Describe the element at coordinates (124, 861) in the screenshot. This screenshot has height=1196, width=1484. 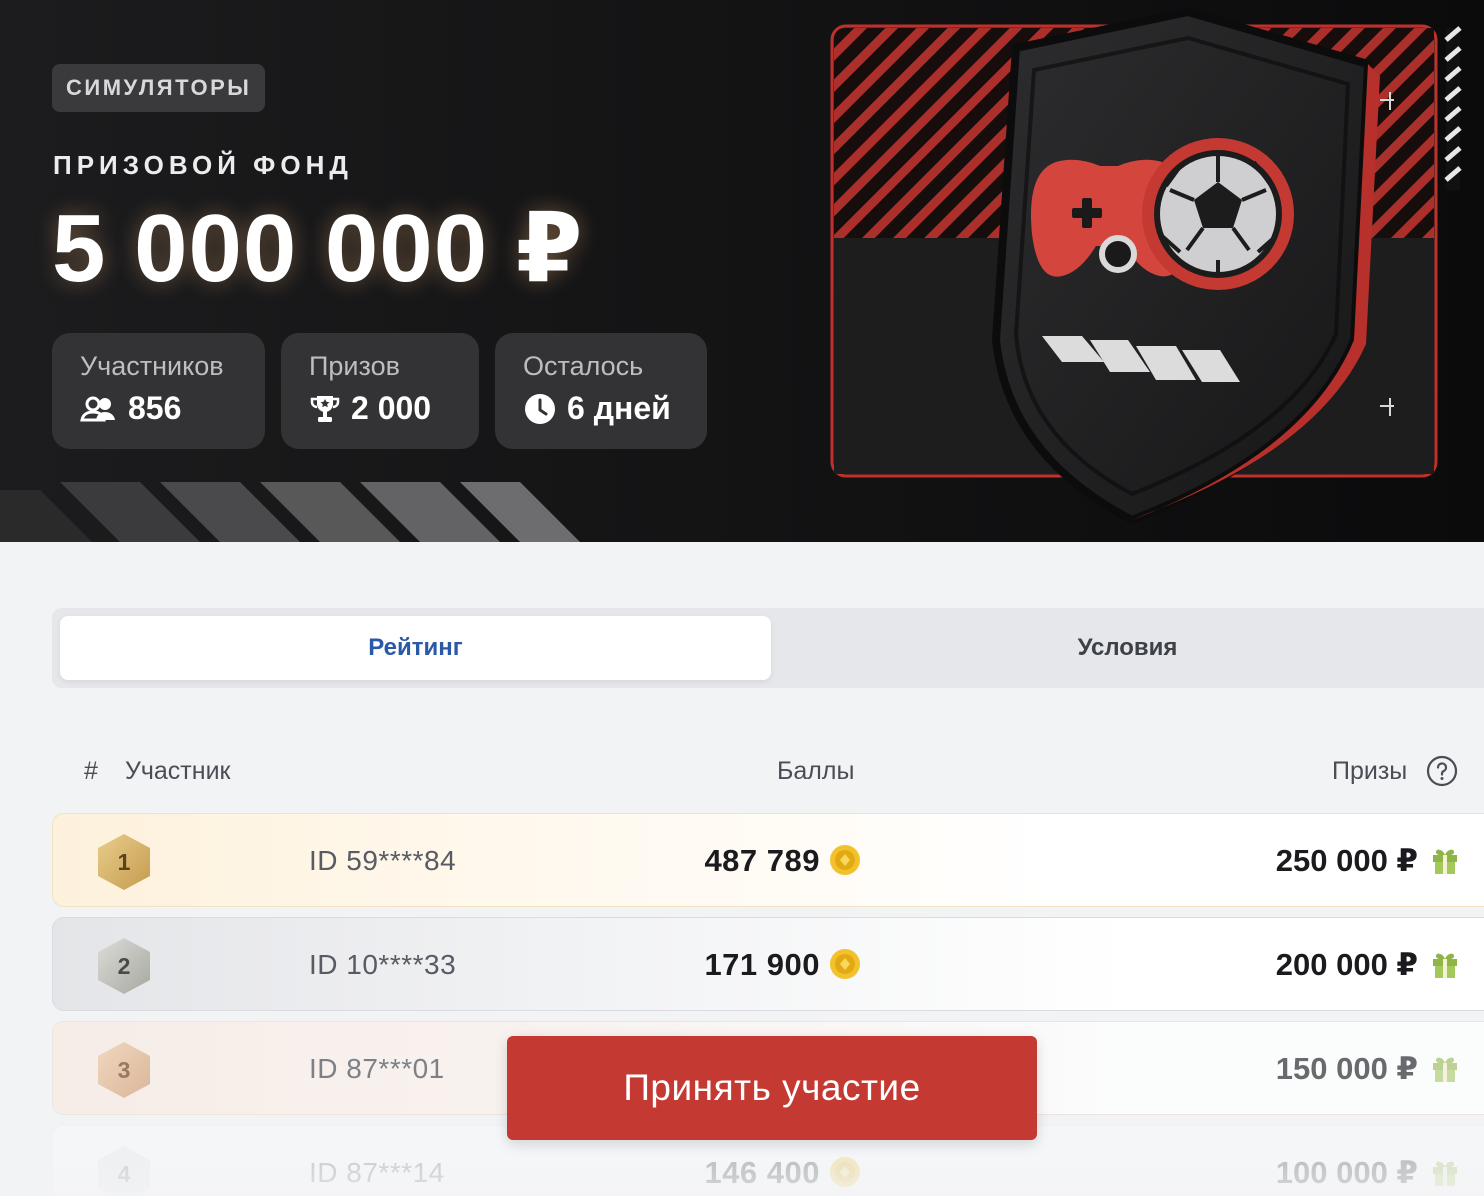
I see `rank-number: 1` at that location.